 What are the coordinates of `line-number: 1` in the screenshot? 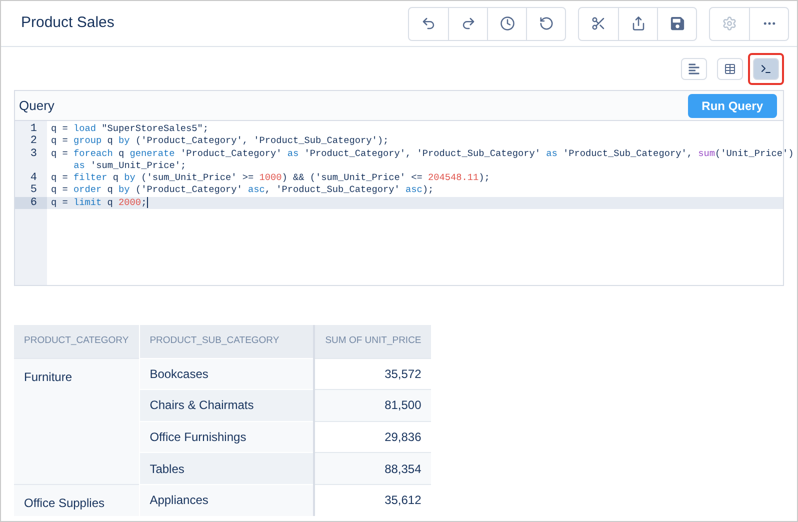 It's located at (33, 129).